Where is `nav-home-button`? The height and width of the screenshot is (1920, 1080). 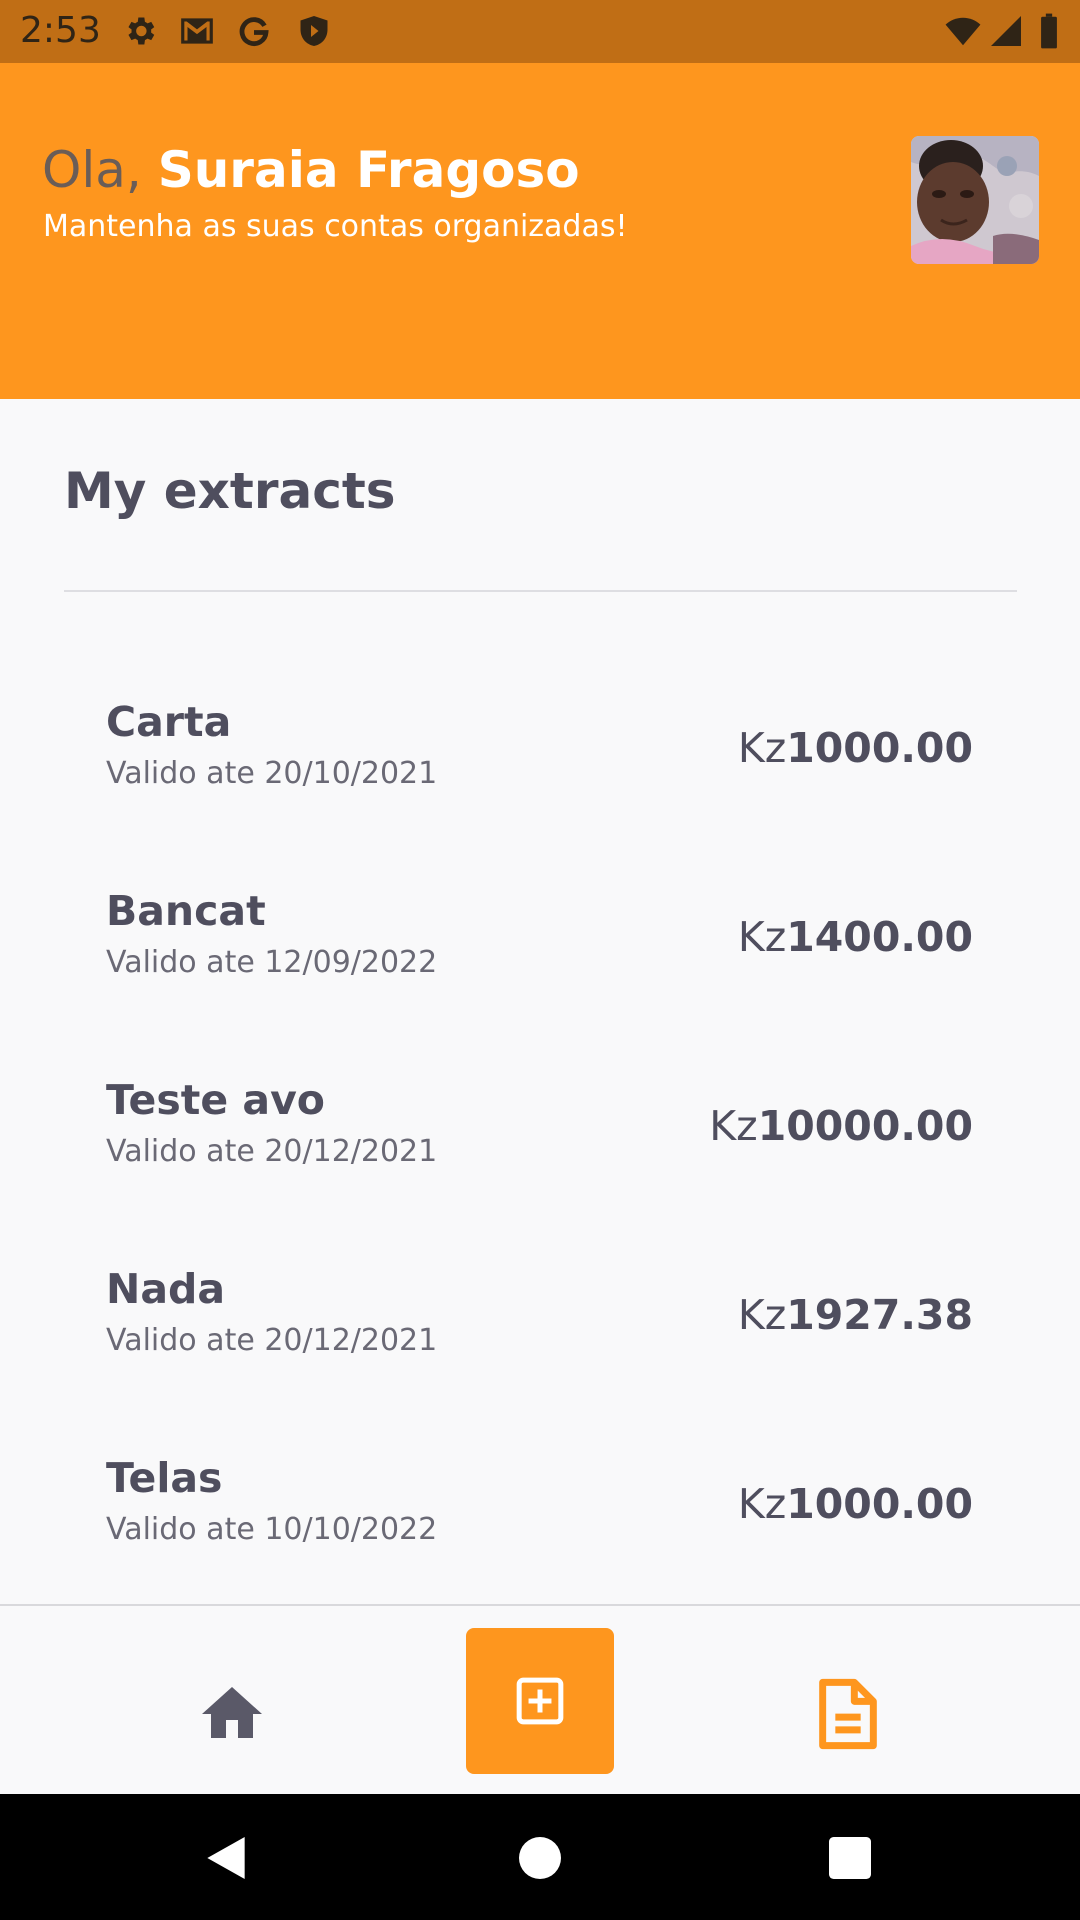 nav-home-button is located at coordinates (232, 1714).